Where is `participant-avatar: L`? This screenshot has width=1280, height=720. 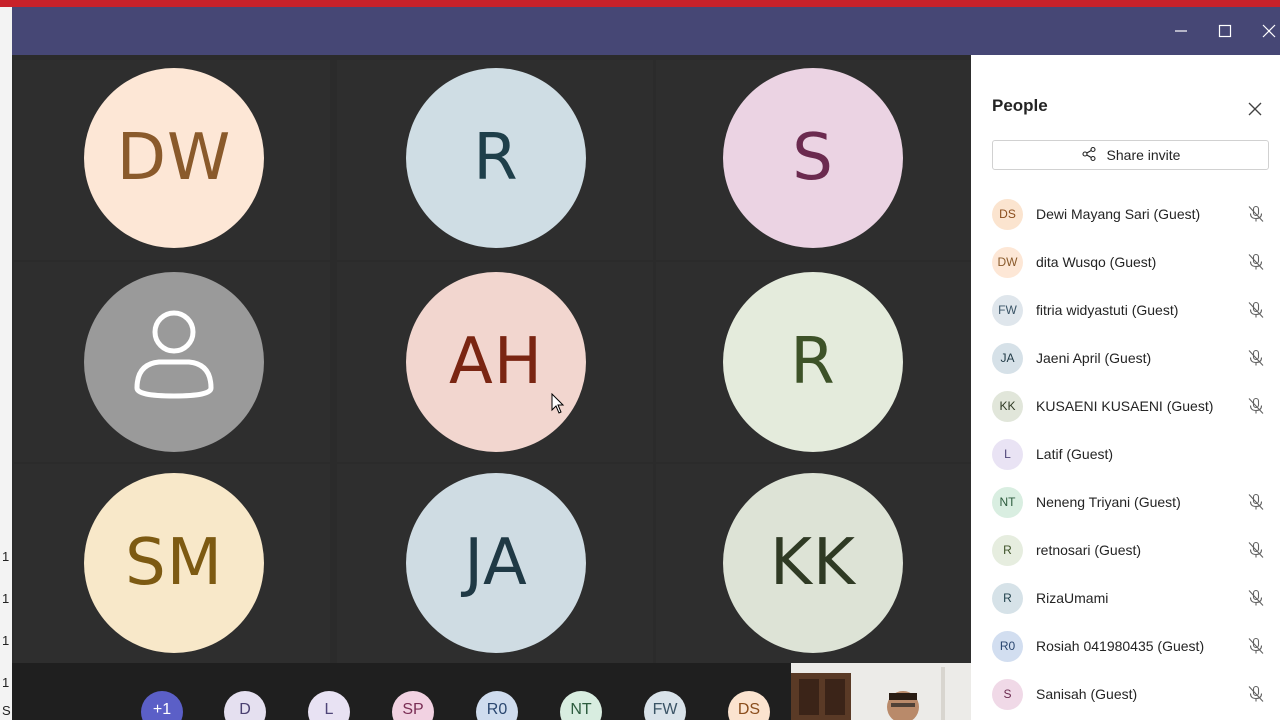 participant-avatar: L is located at coordinates (1007, 454).